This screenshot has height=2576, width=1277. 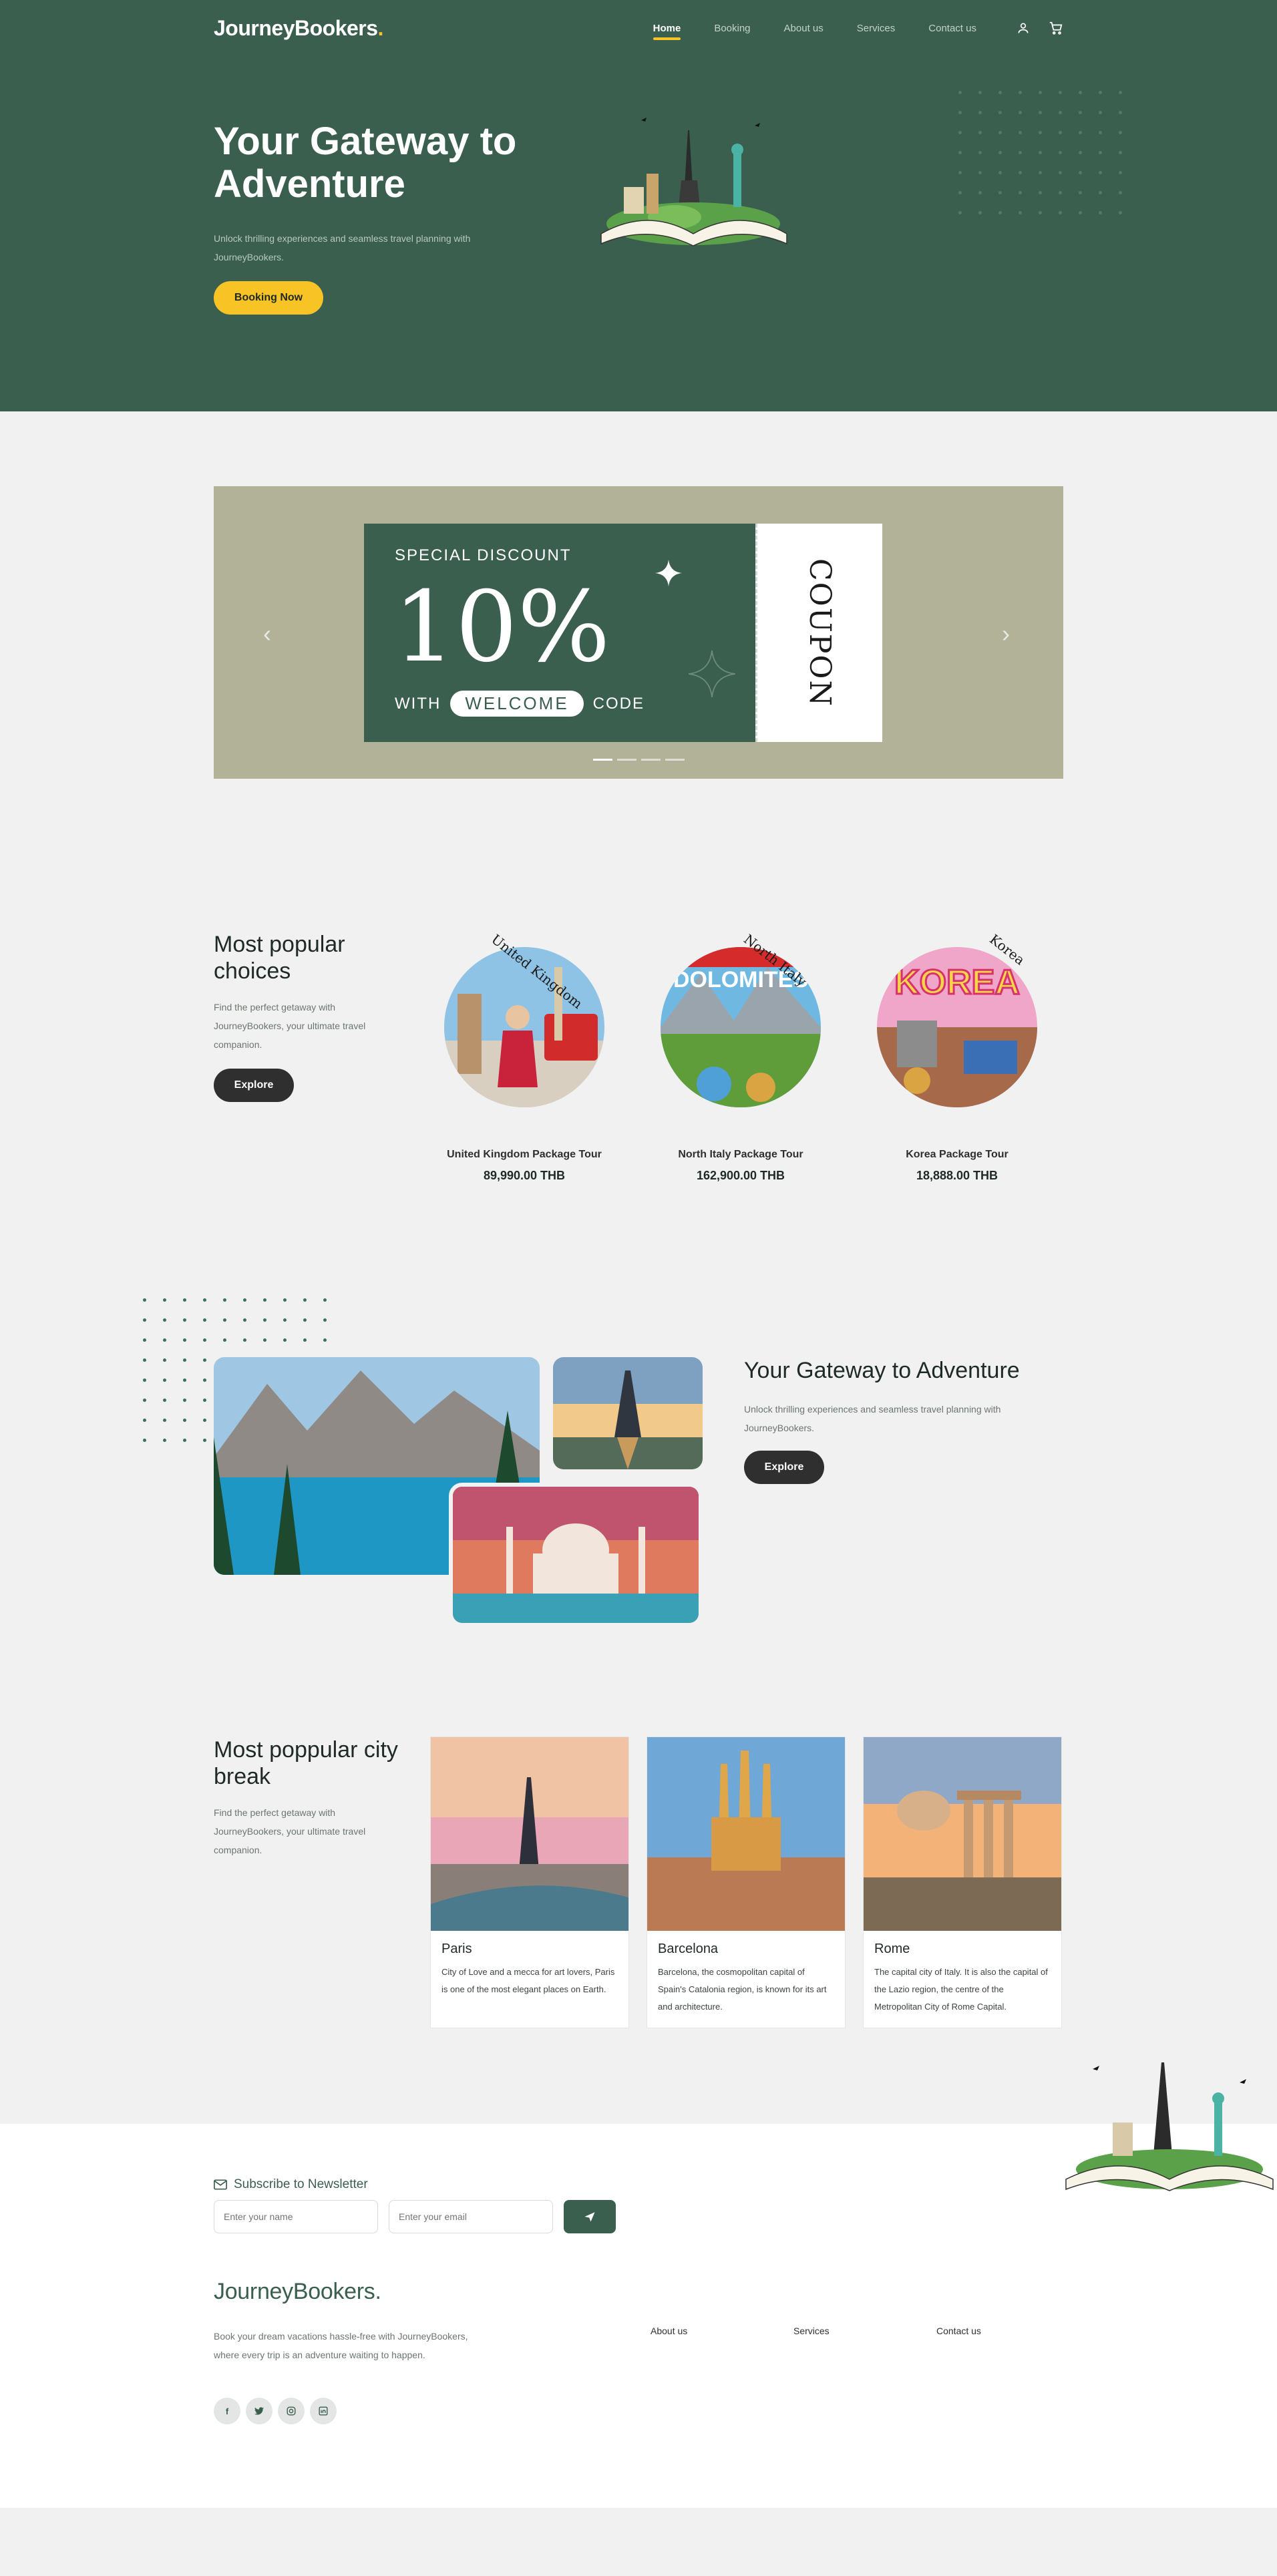 I want to click on tour-image: KOREA, so click(x=957, y=1027).